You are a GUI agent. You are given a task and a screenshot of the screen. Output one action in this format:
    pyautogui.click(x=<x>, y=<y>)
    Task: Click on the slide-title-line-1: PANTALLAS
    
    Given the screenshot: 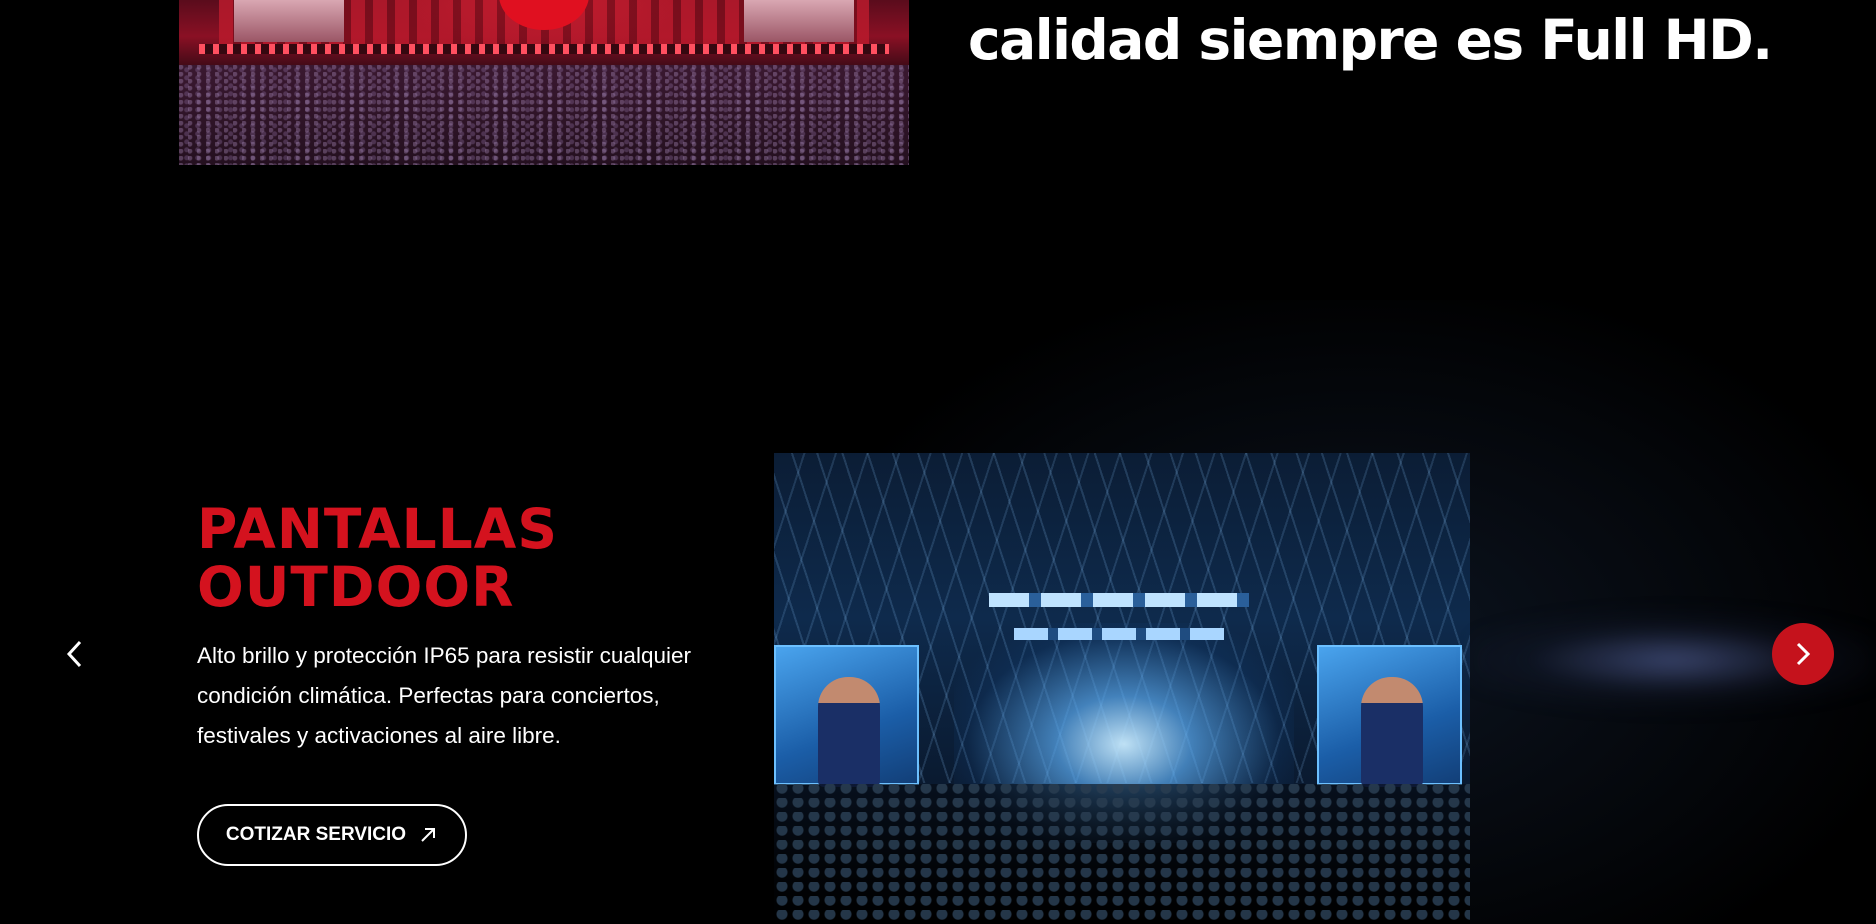 What is the action you would take?
    pyautogui.click(x=377, y=529)
    